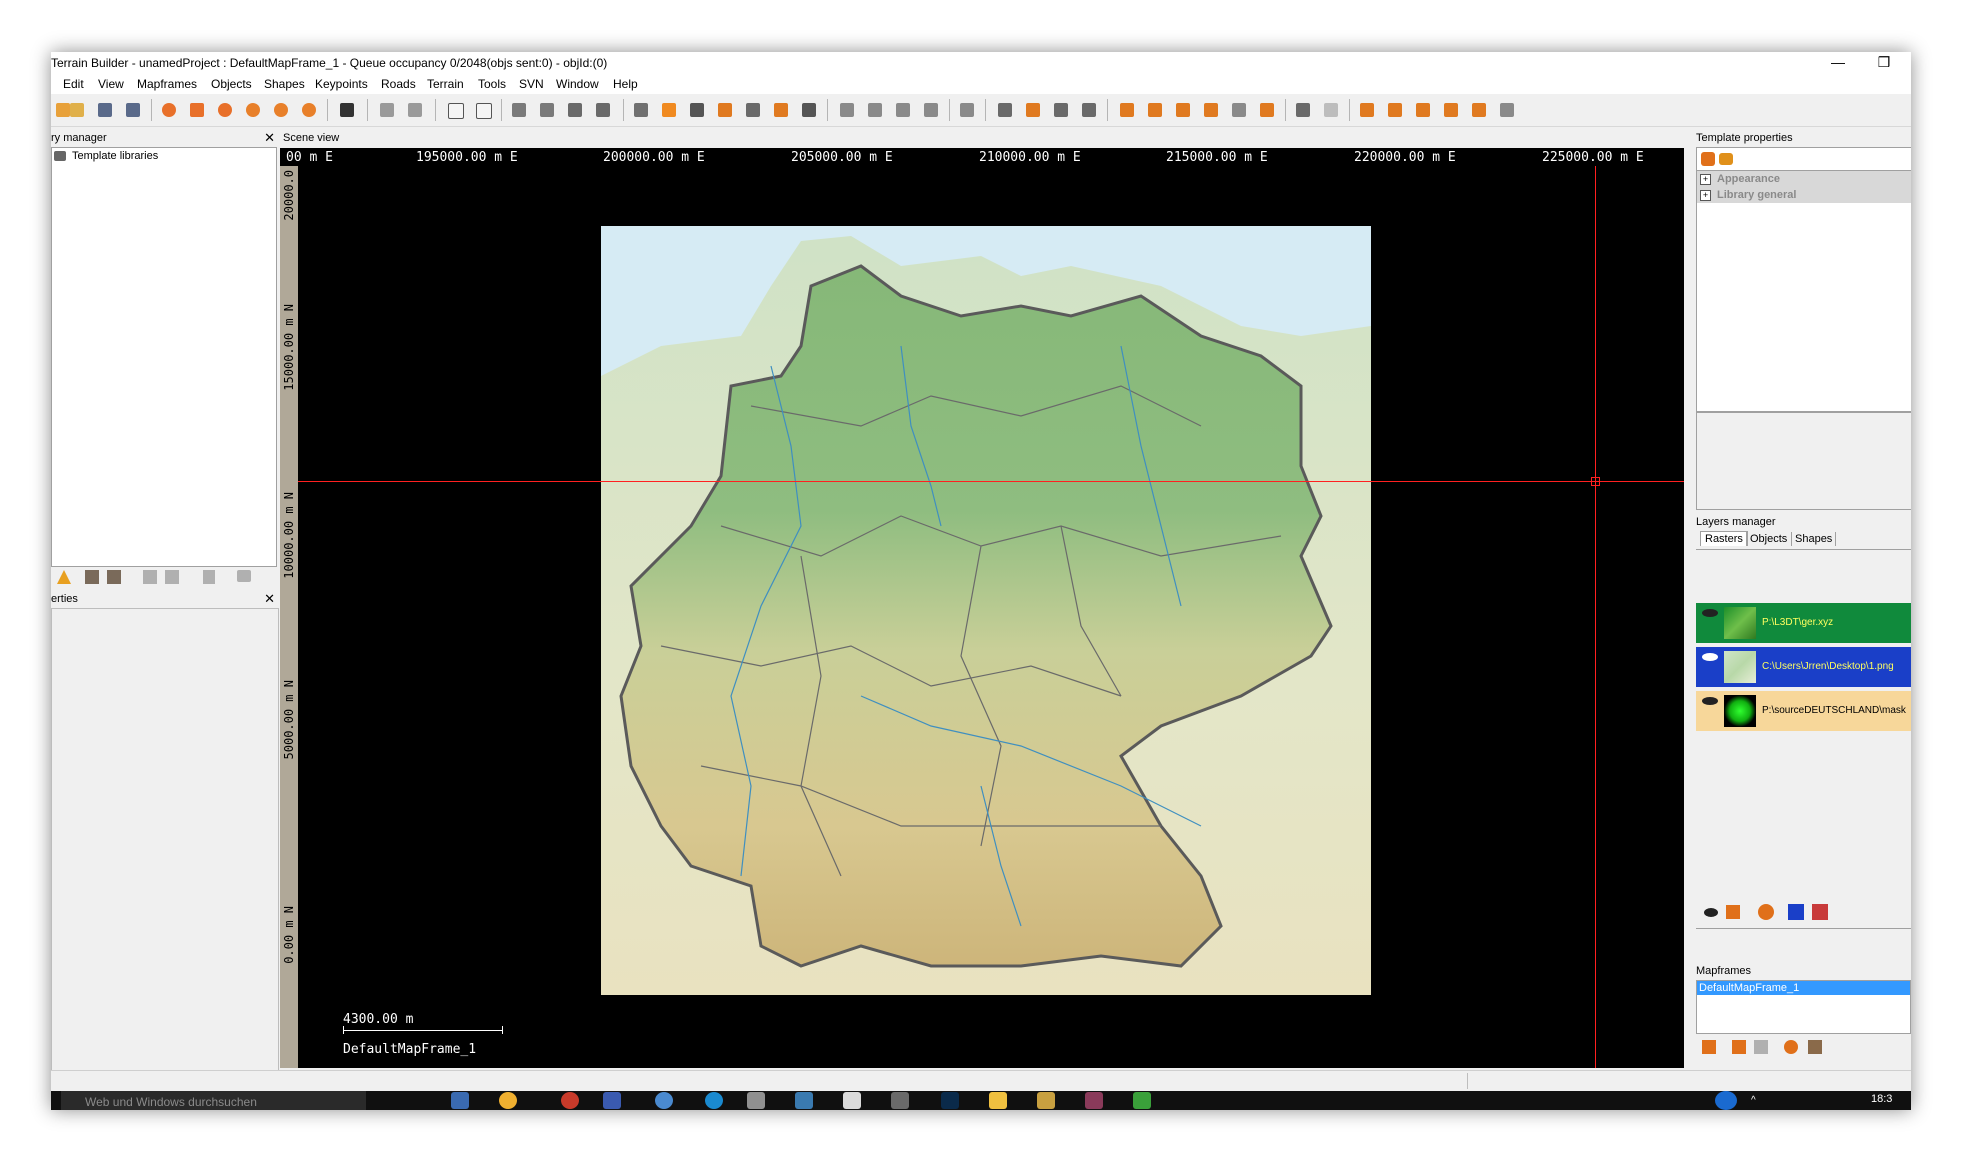  What do you see at coordinates (1726, 159) in the screenshot?
I see `sort-icon` at bounding box center [1726, 159].